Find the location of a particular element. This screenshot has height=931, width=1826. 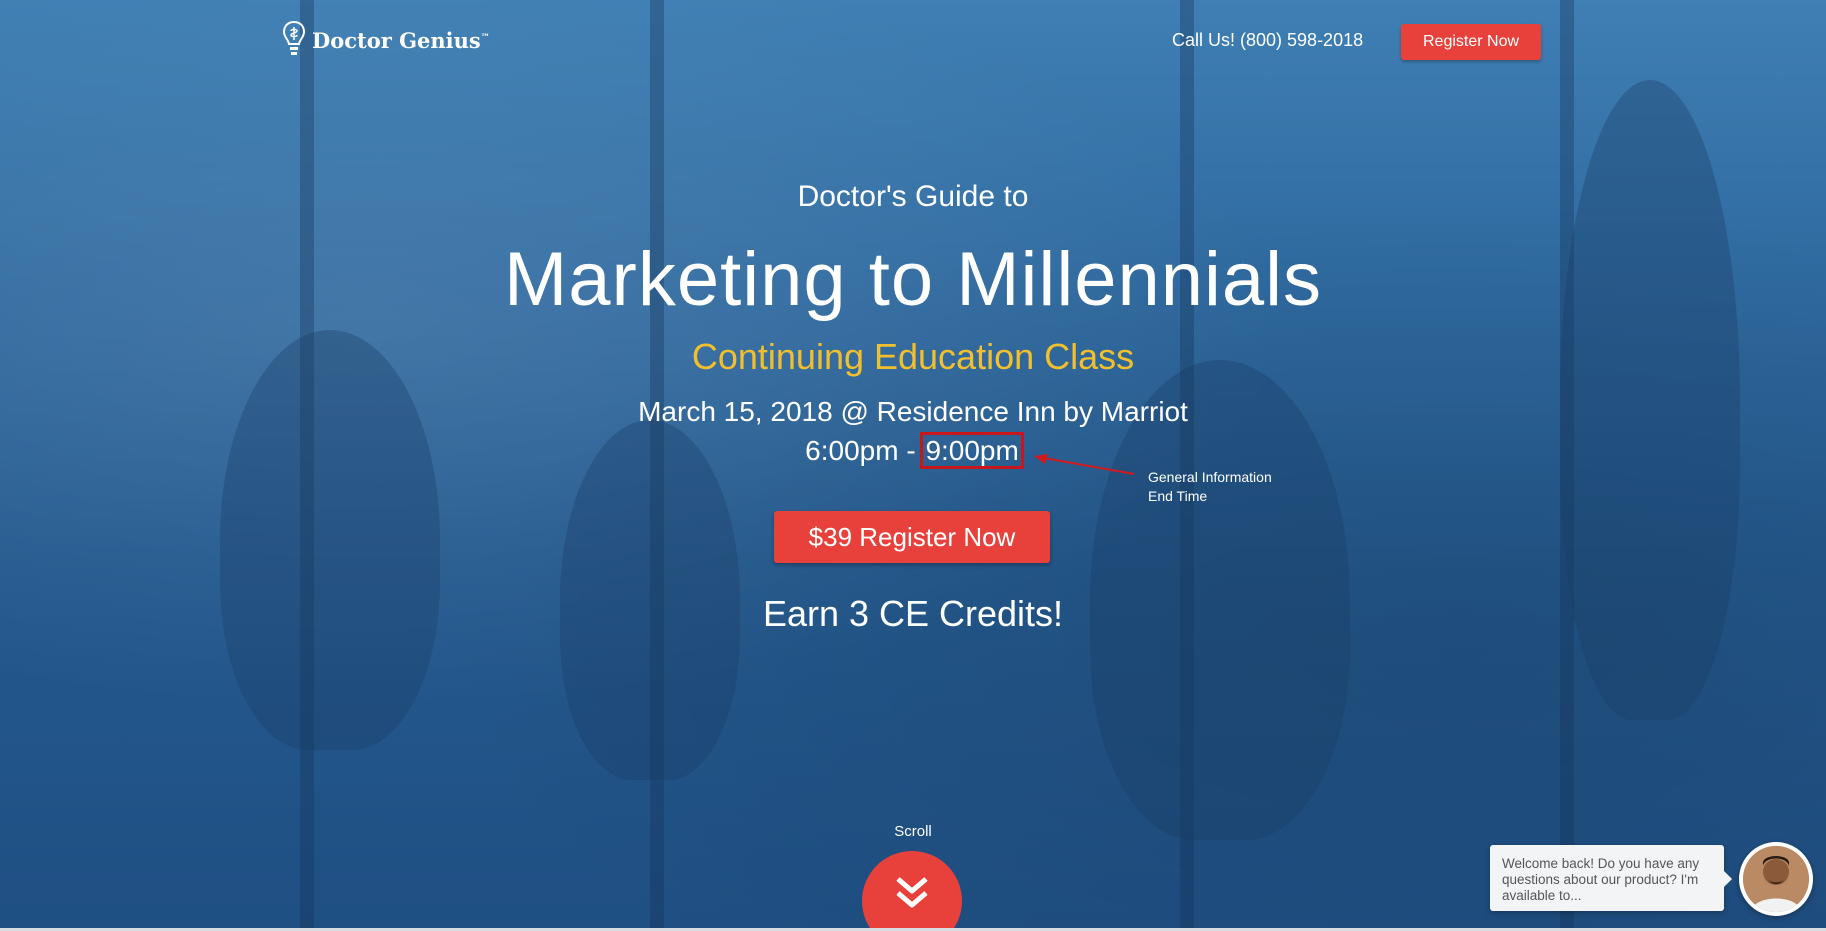

hero-pretitle: Doctor's Guide to is located at coordinates (913, 196).